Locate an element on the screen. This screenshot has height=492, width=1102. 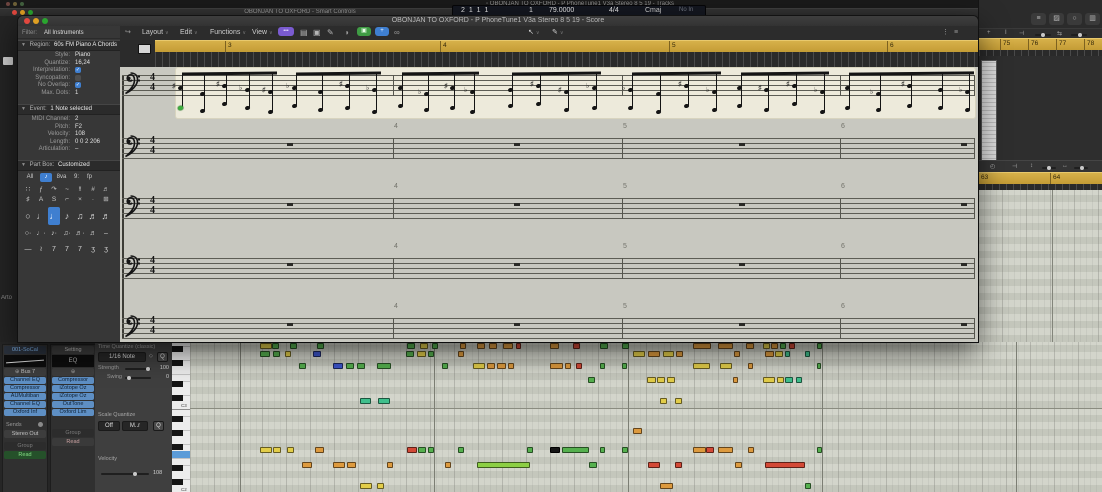
plugin-slot: Channel EQ is located at coordinates (25, 404).